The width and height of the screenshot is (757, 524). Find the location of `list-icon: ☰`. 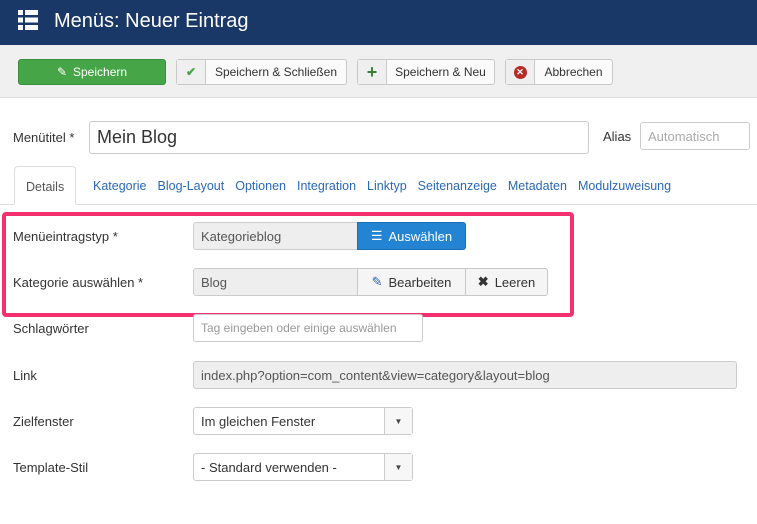

list-icon: ☰ is located at coordinates (376, 235).